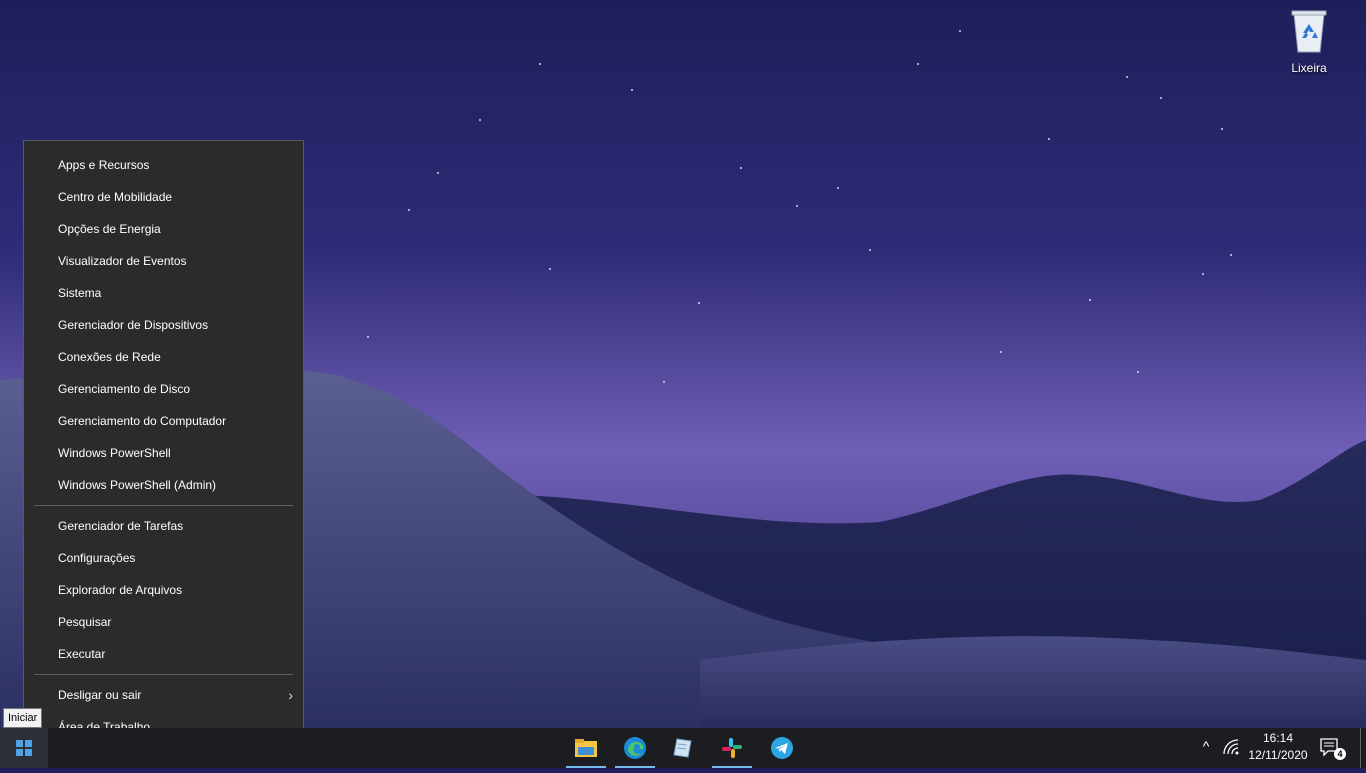 The height and width of the screenshot is (773, 1366). I want to click on menu-item-configuracoes: Configurações, so click(163, 558).